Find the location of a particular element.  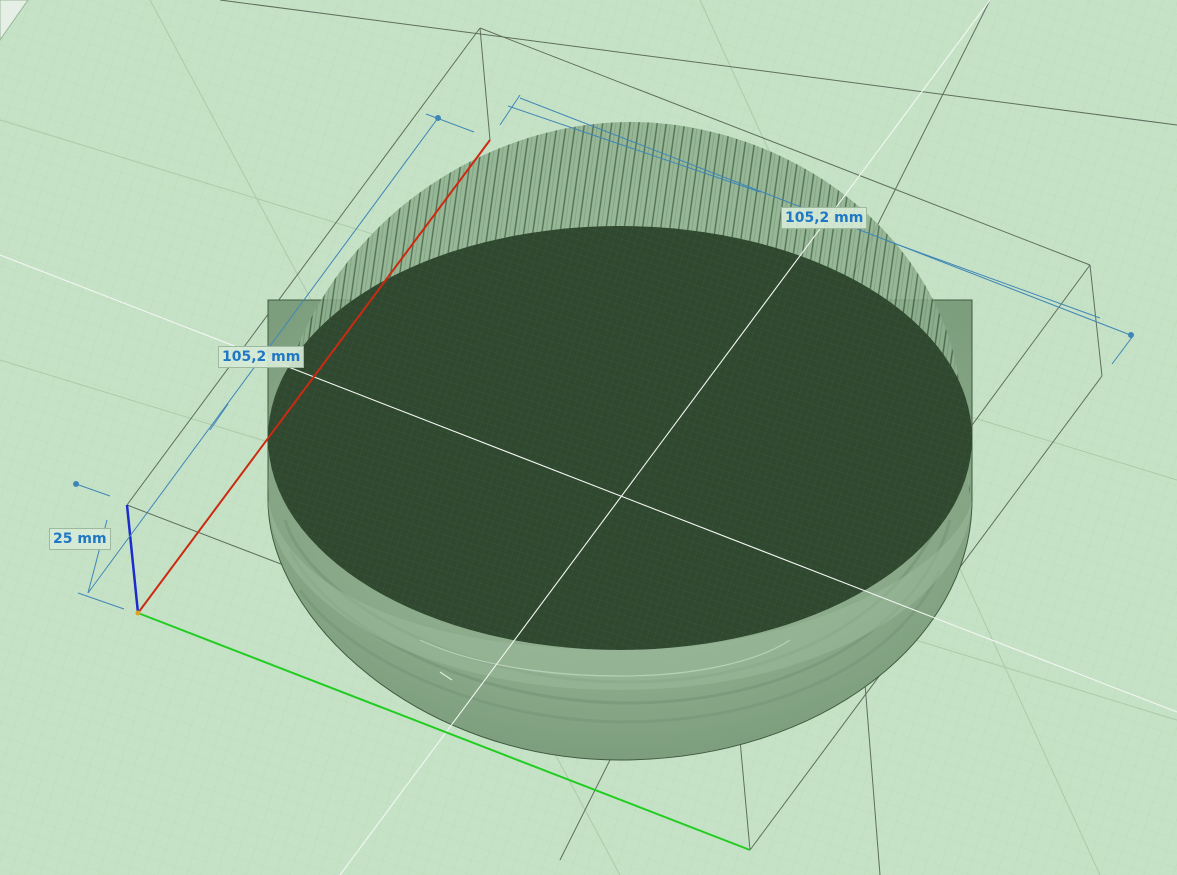

width-dimension-label: 105,2 mm is located at coordinates (824, 218).